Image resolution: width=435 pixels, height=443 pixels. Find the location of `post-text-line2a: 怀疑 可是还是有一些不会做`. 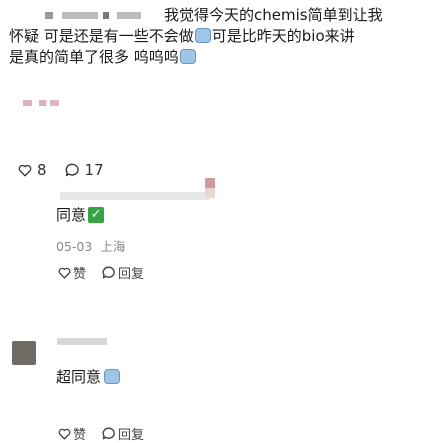

post-text-line2a: 怀疑 可是还是有一些不会做 is located at coordinates (101, 36).